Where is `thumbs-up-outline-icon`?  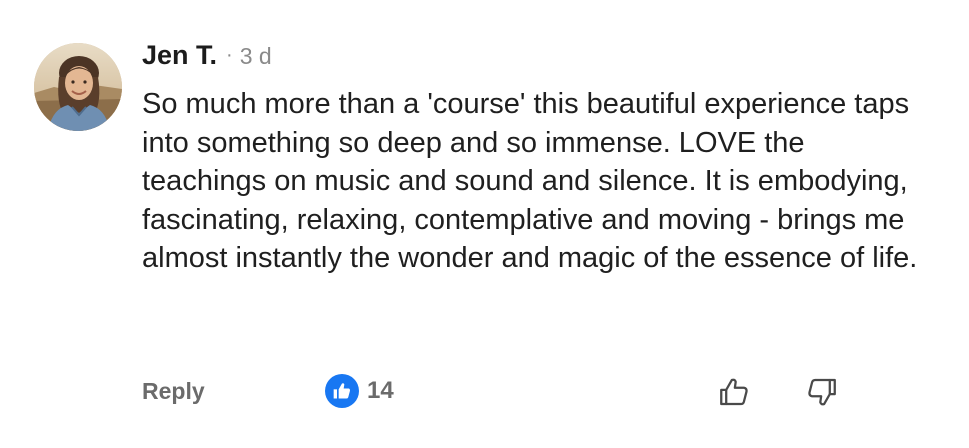
thumbs-up-outline-icon is located at coordinates (734, 392).